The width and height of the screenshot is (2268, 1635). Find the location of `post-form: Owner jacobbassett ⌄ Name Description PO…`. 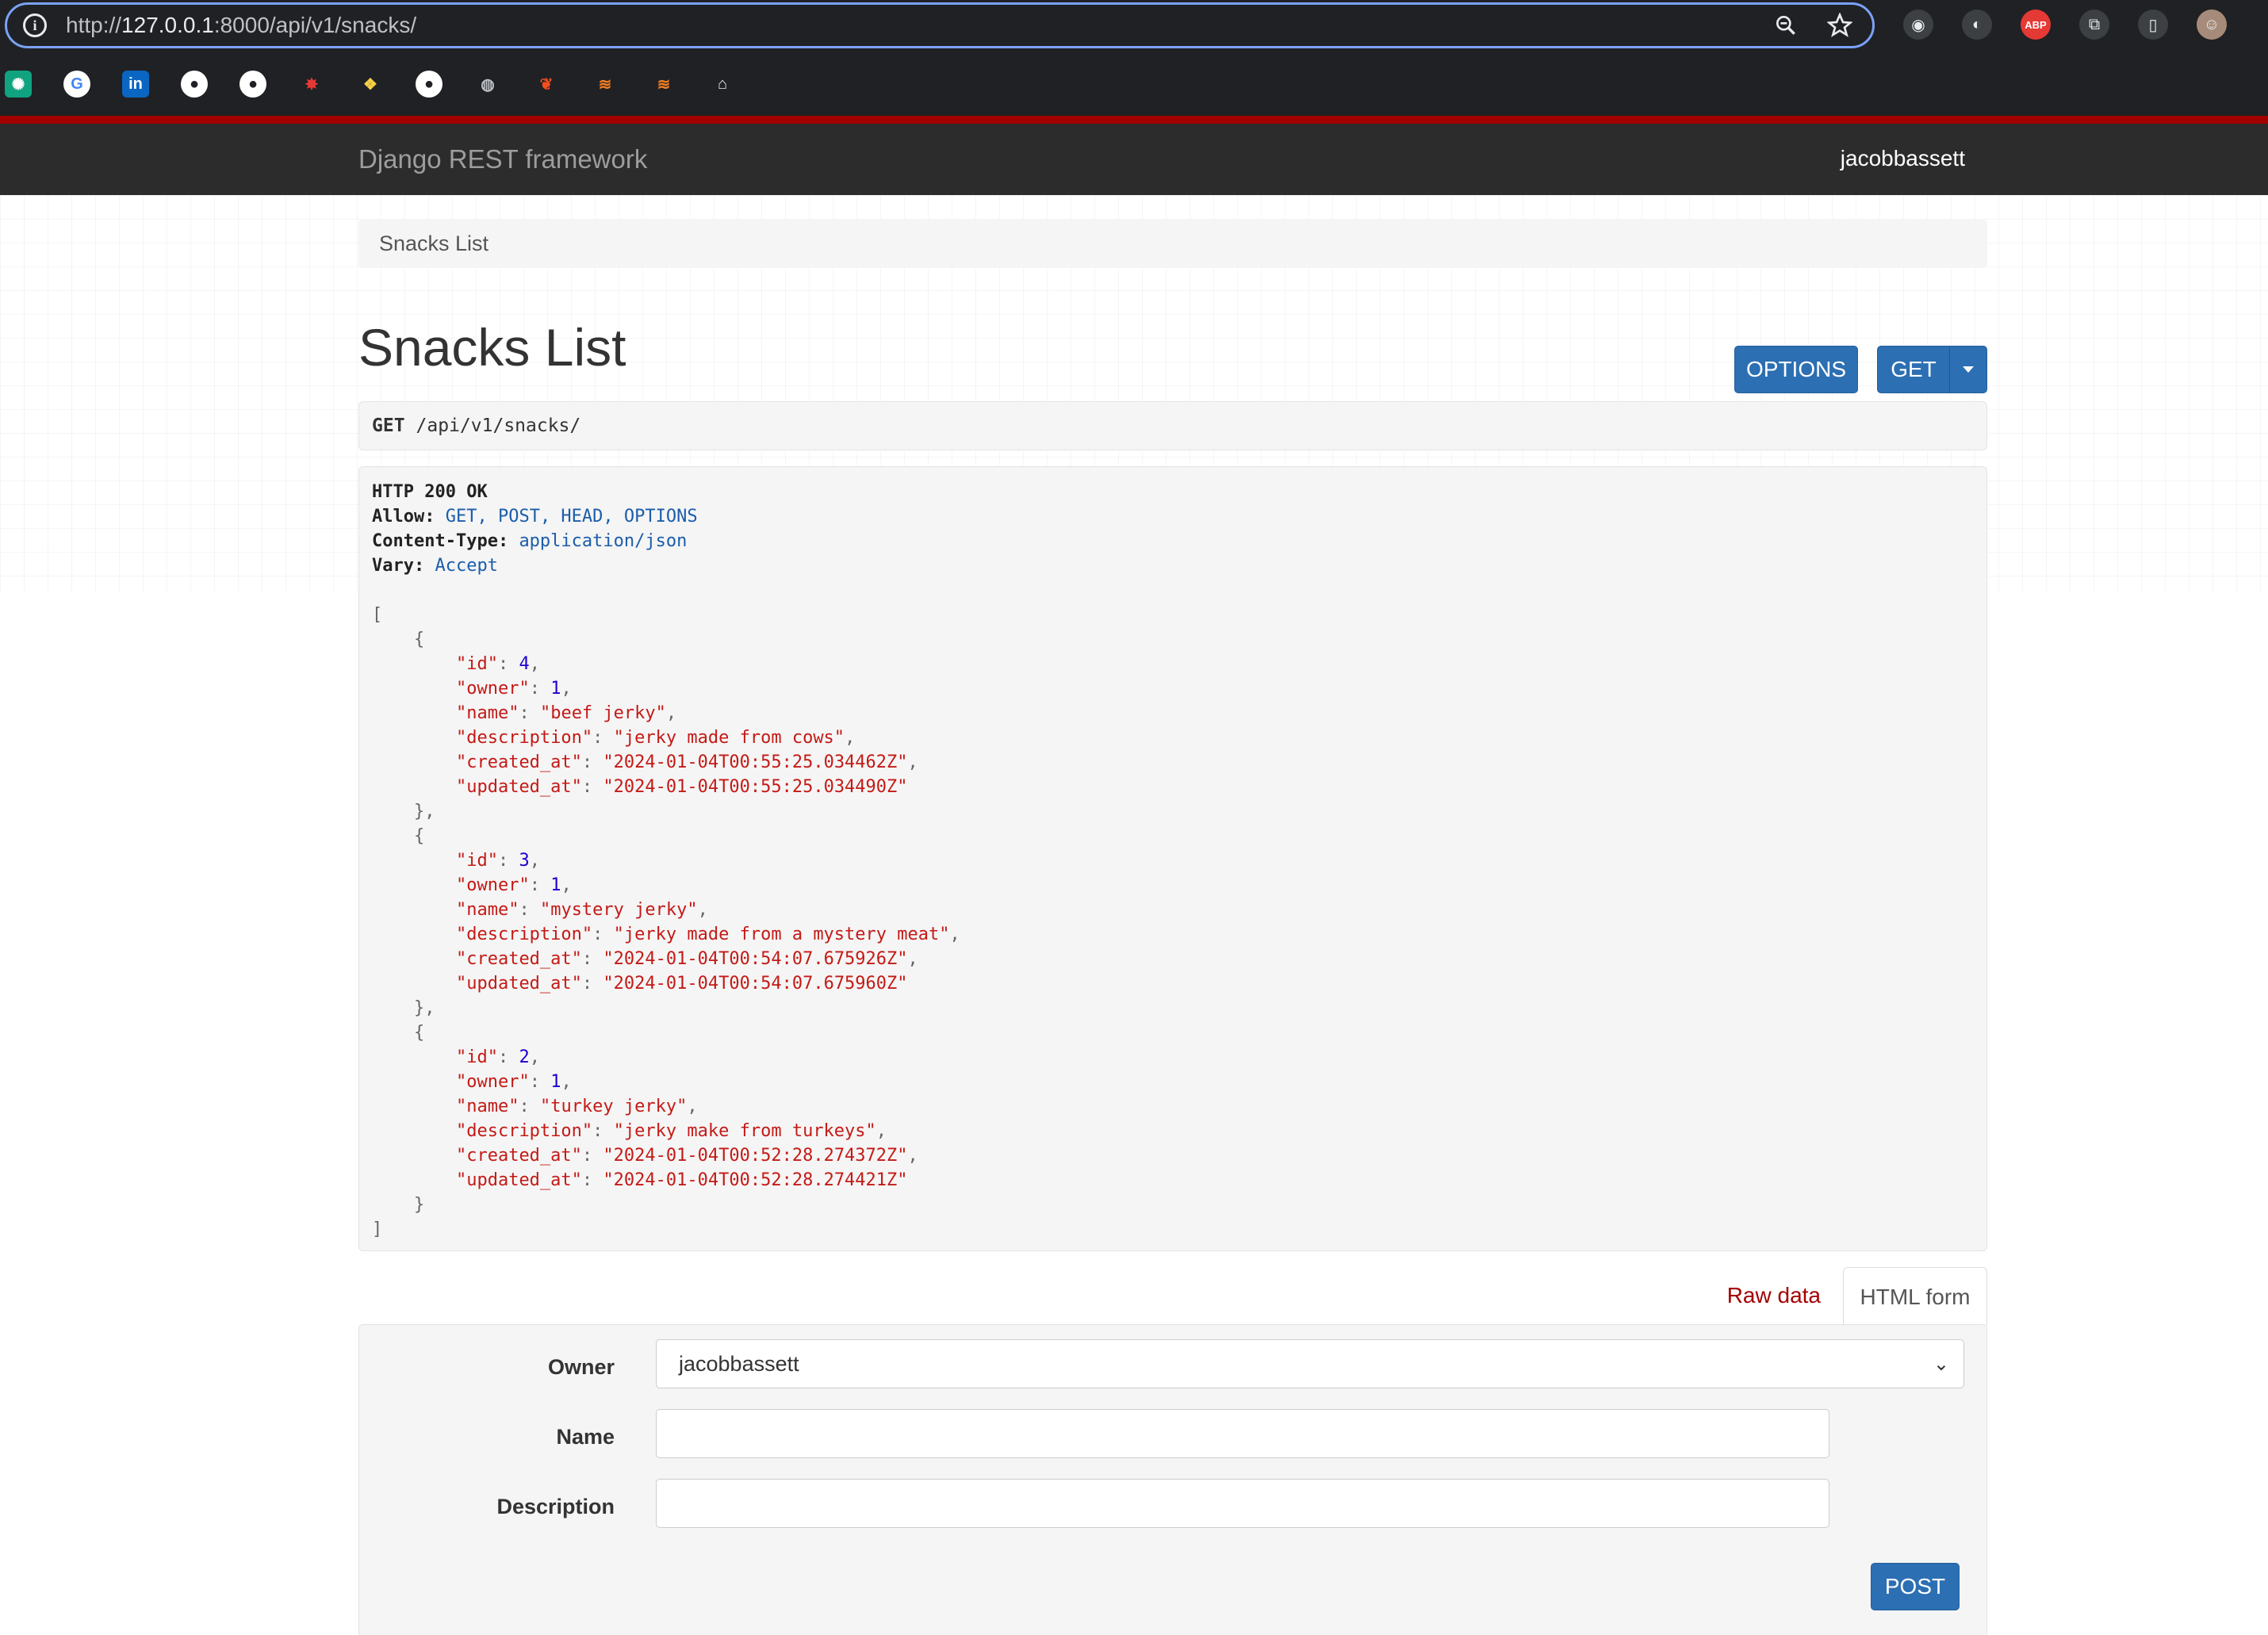

post-form: Owner jacobbassett ⌄ Name Description PO… is located at coordinates (1172, 1480).